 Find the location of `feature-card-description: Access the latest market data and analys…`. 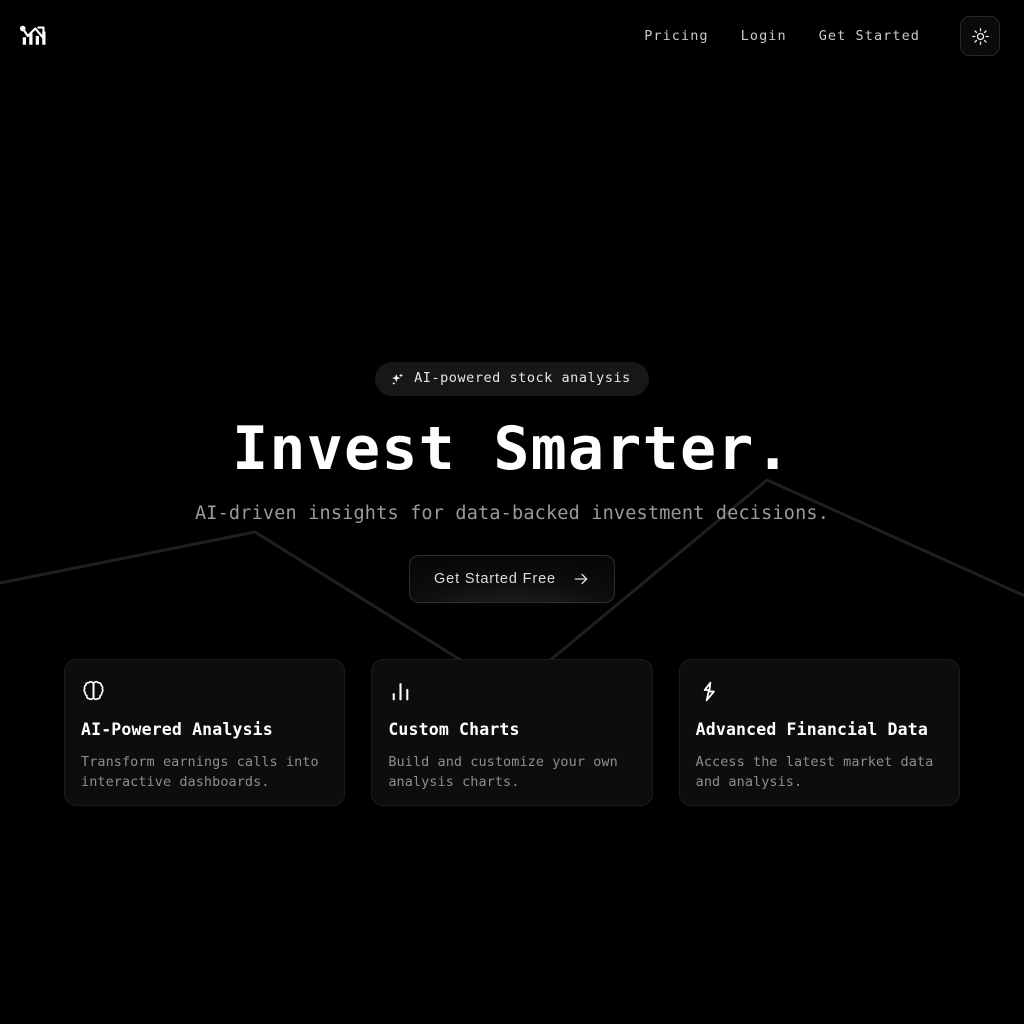

feature-card-description: Access the latest market data and analys… is located at coordinates (814, 772).